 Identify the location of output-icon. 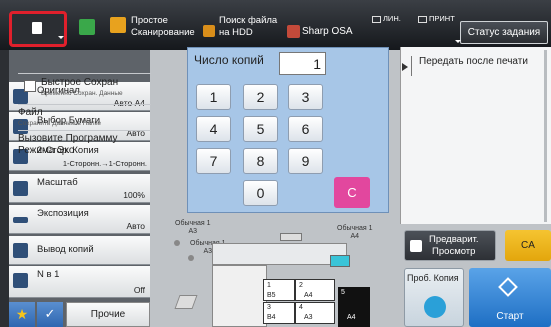
(20, 250).